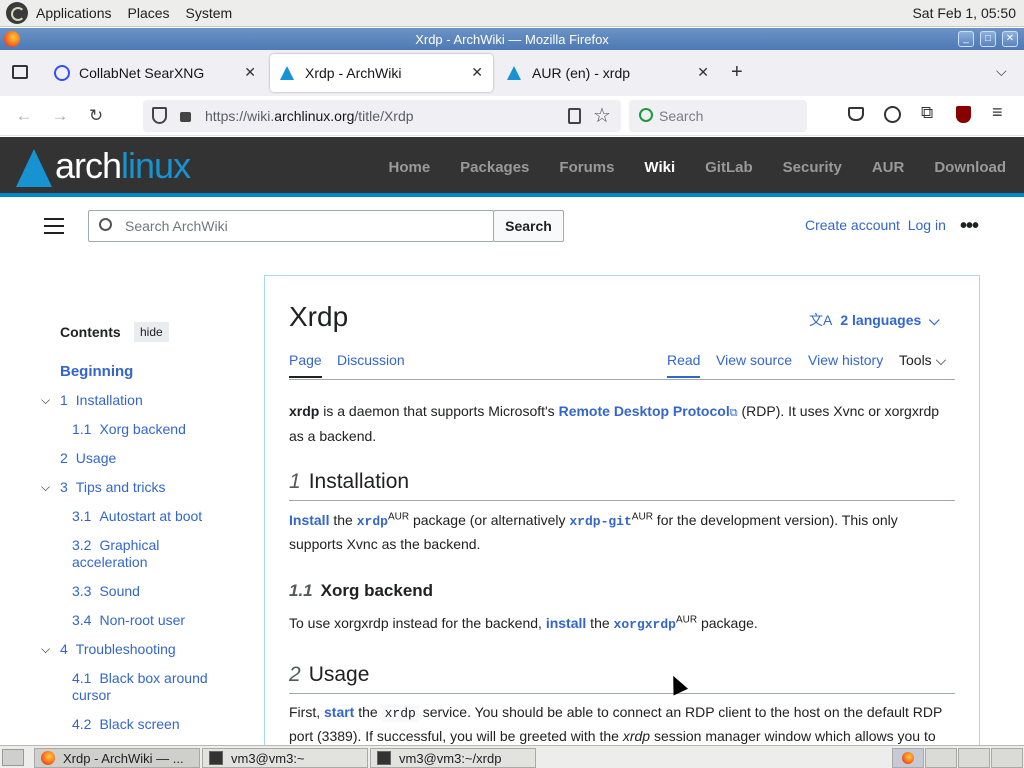 The width and height of the screenshot is (1024, 768). I want to click on toc-label: Autostart at boot, so click(151, 516).